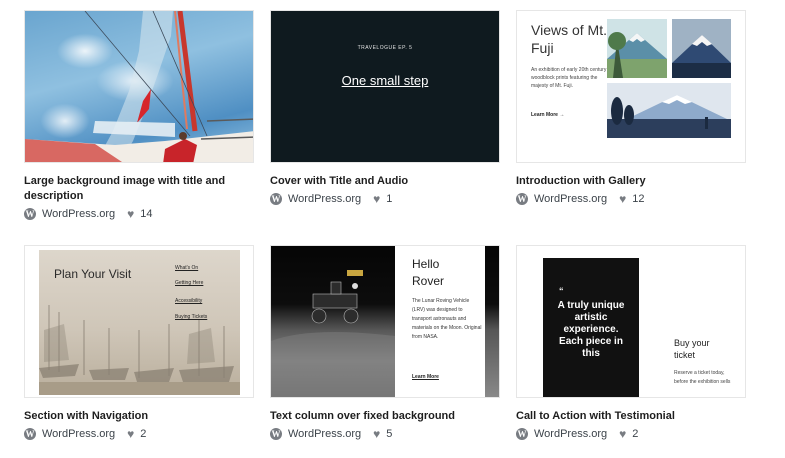 The height and width of the screenshot is (458, 785). What do you see at coordinates (631, 416) in the screenshot?
I see `pattern-title: Call to Action with Testimonial` at bounding box center [631, 416].